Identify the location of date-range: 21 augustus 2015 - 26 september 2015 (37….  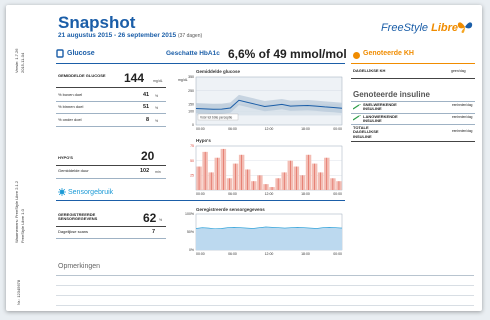
(130, 35).